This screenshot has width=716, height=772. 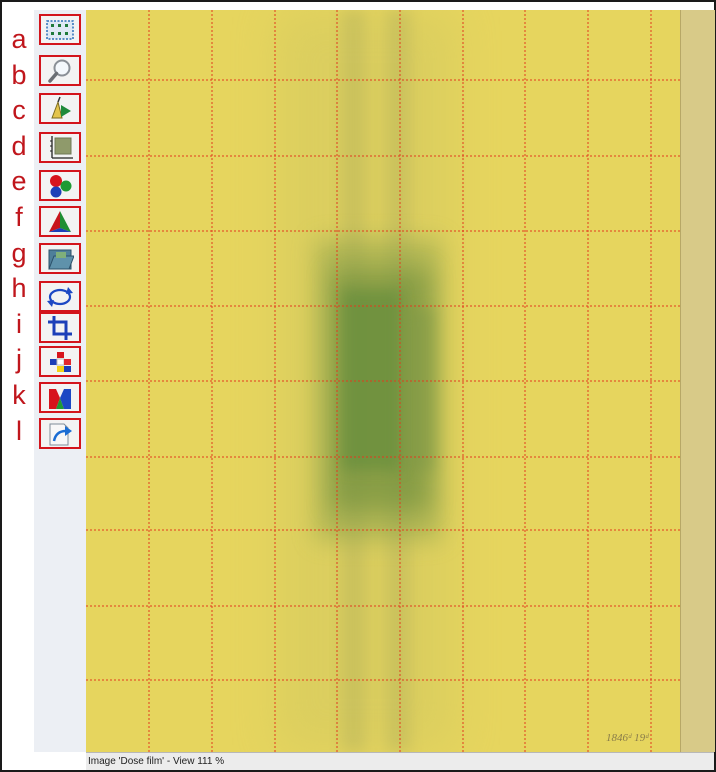 I want to click on rgb-spheres-icon, so click(x=60, y=186).